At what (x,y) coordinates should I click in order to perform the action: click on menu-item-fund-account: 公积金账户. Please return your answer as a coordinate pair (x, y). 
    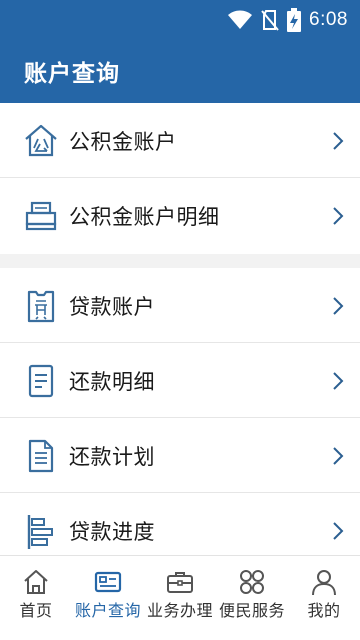
    Looking at the image, I should click on (180, 140).